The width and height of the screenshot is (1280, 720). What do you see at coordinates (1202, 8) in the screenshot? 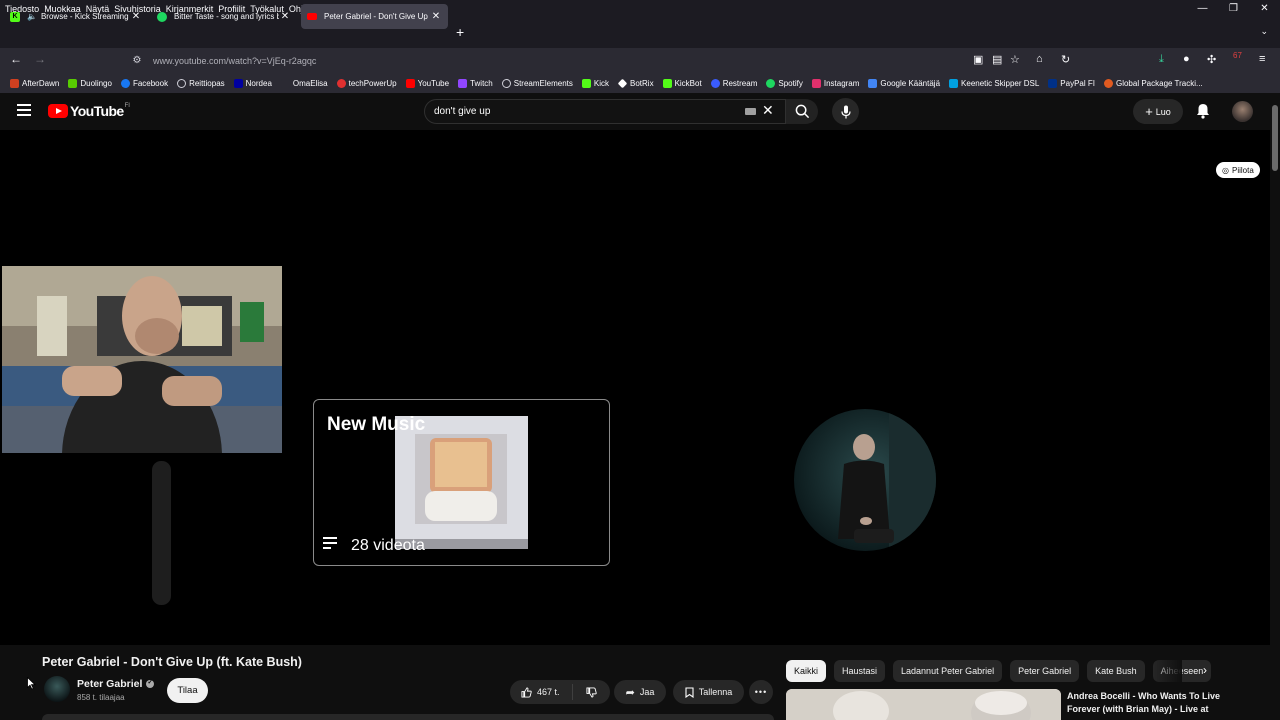
I see `minimize-icon: —` at bounding box center [1202, 8].